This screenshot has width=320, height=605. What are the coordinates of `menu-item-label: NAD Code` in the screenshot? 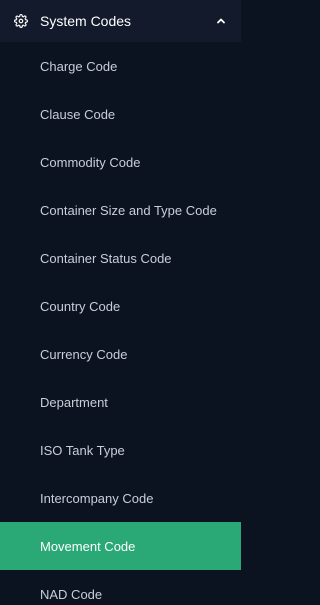 It's located at (71, 594).